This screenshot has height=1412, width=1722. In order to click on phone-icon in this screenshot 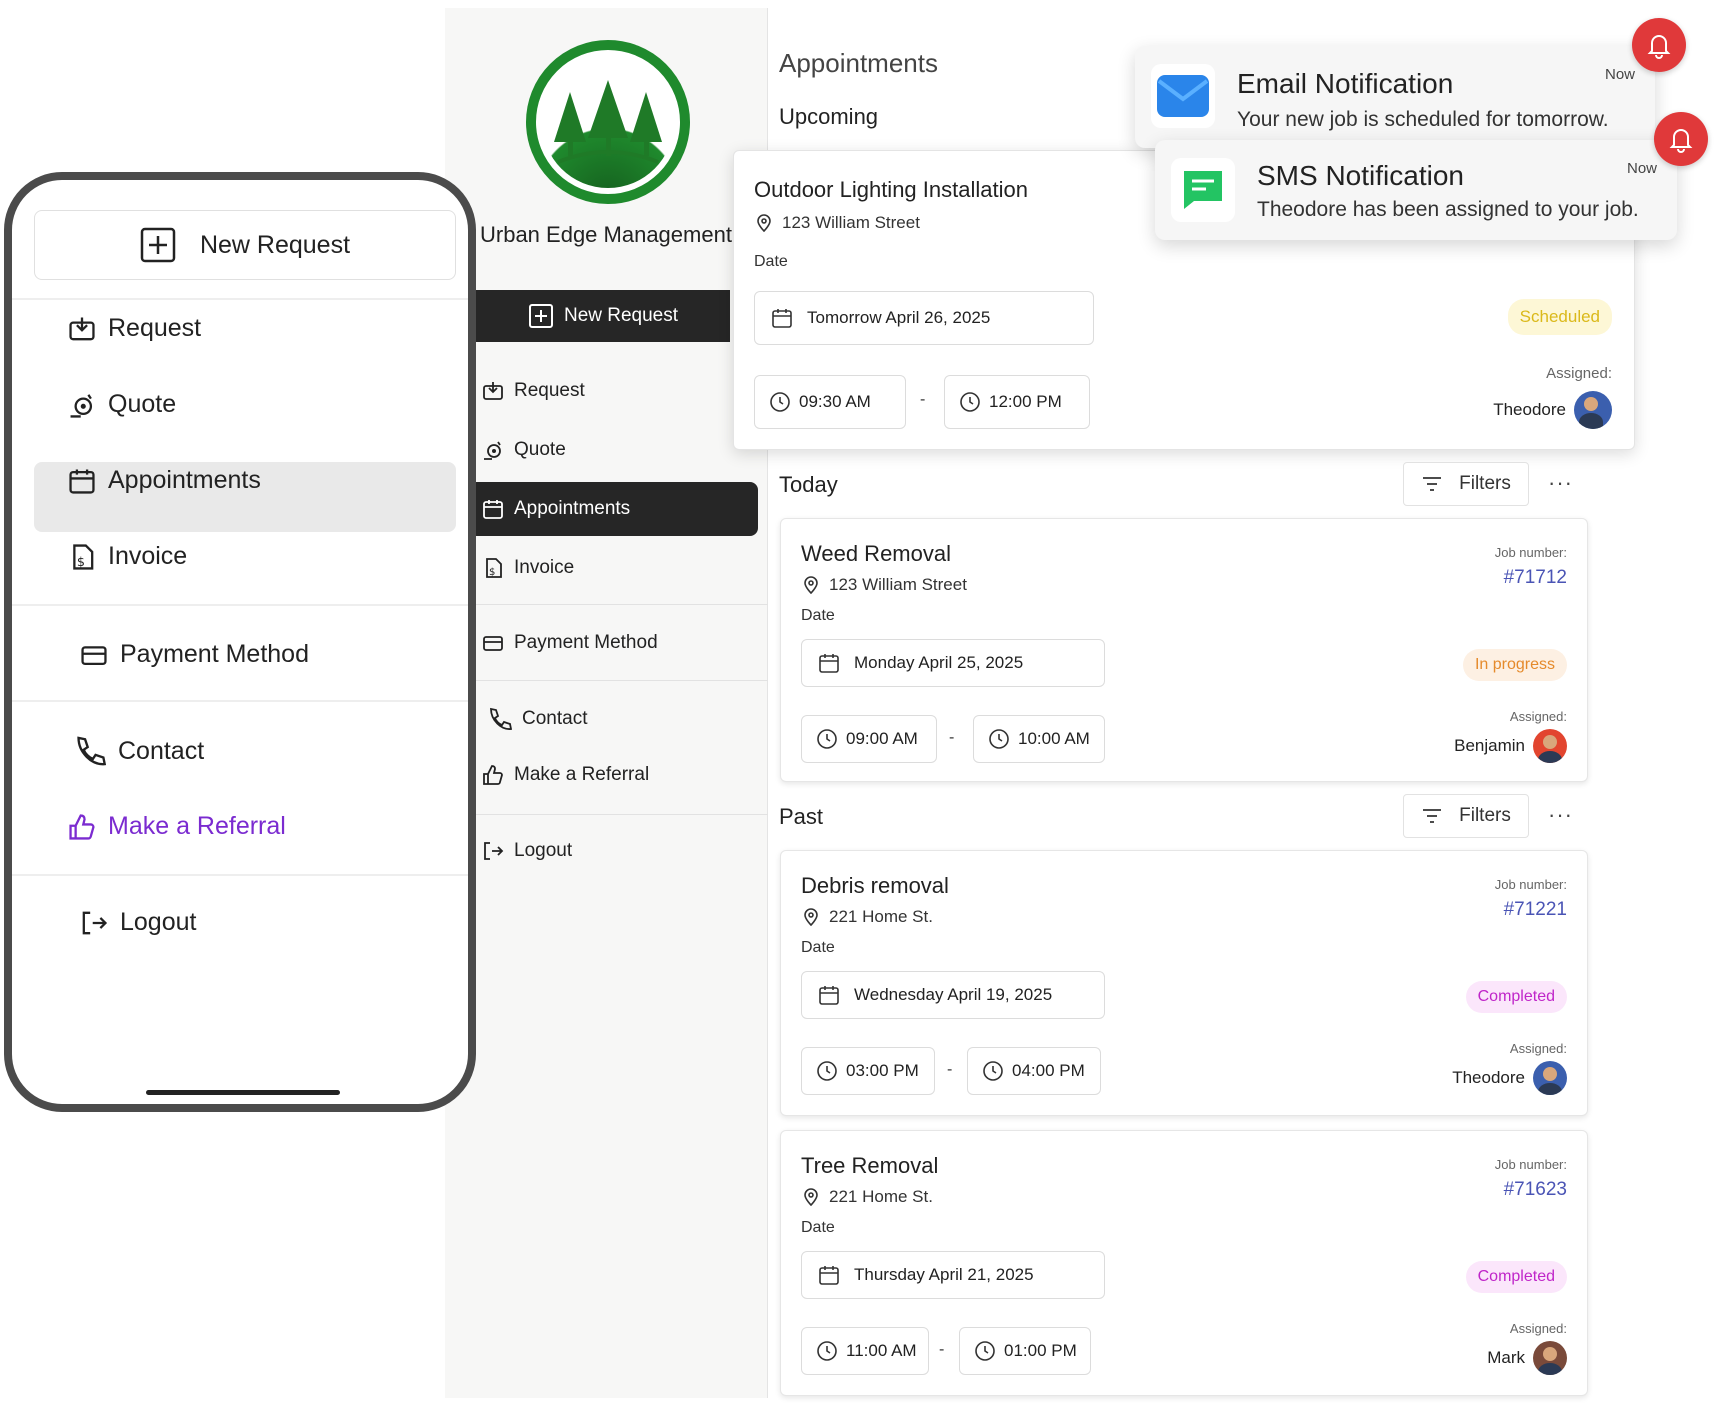, I will do `click(91, 751)`.